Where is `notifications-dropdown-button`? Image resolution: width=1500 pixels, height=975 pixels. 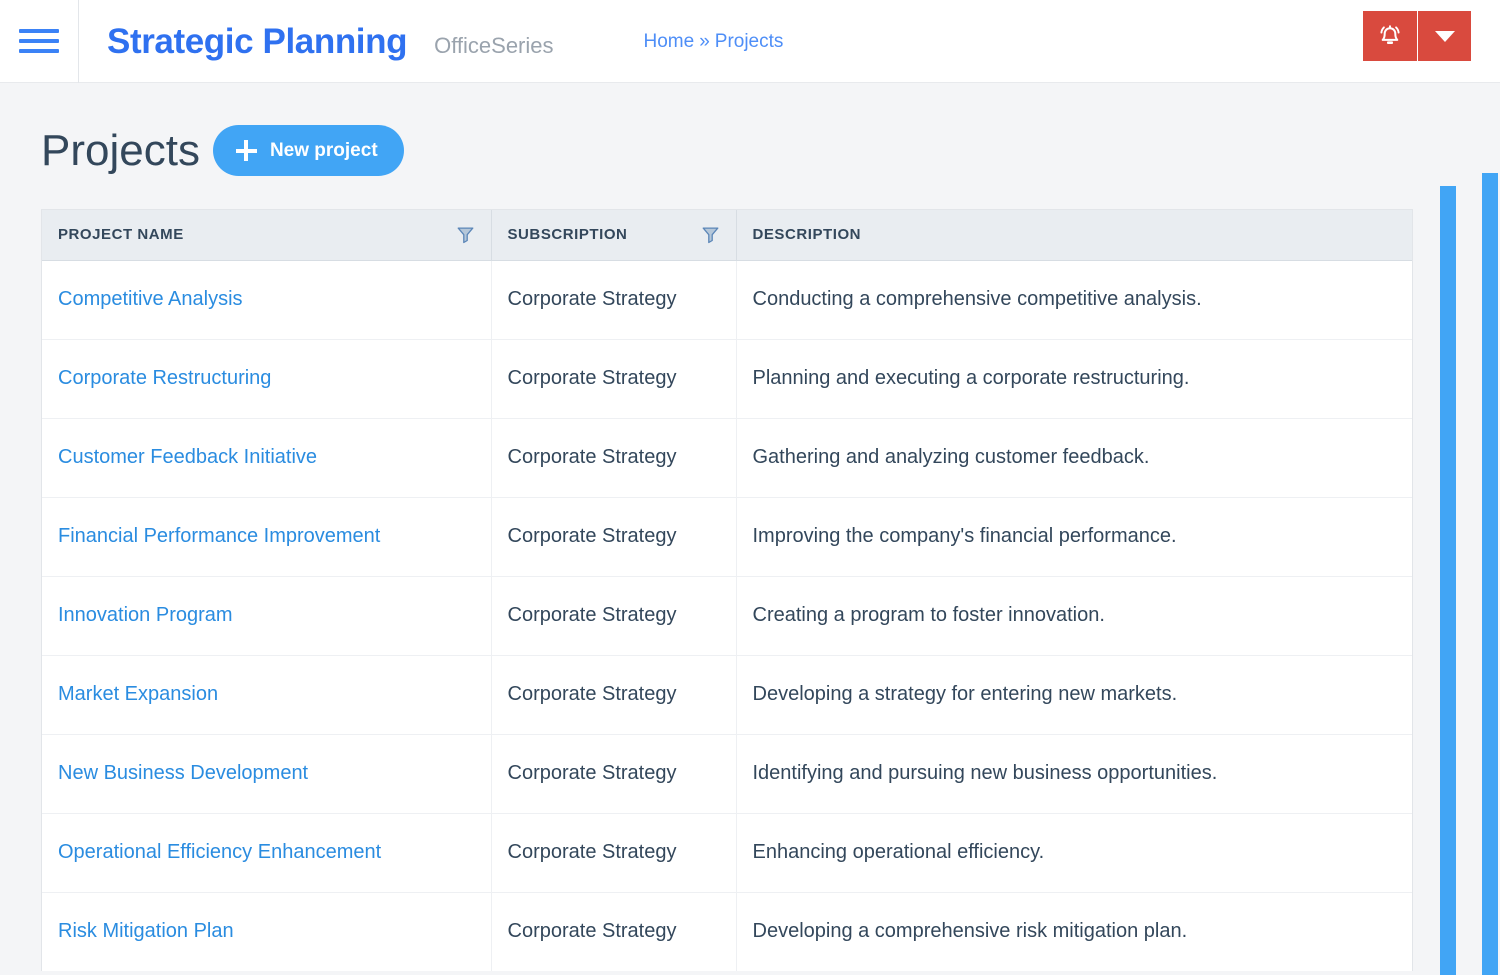 notifications-dropdown-button is located at coordinates (1444, 36).